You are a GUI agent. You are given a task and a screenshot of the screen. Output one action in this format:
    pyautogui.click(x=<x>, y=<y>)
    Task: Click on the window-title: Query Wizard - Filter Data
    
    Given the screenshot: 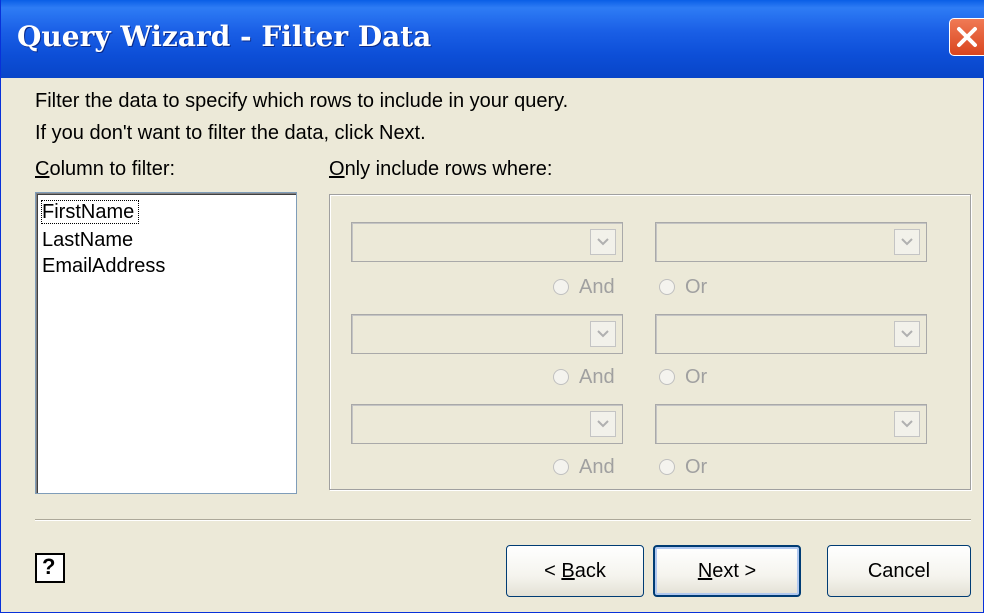 What is the action you would take?
    pyautogui.click(x=224, y=36)
    